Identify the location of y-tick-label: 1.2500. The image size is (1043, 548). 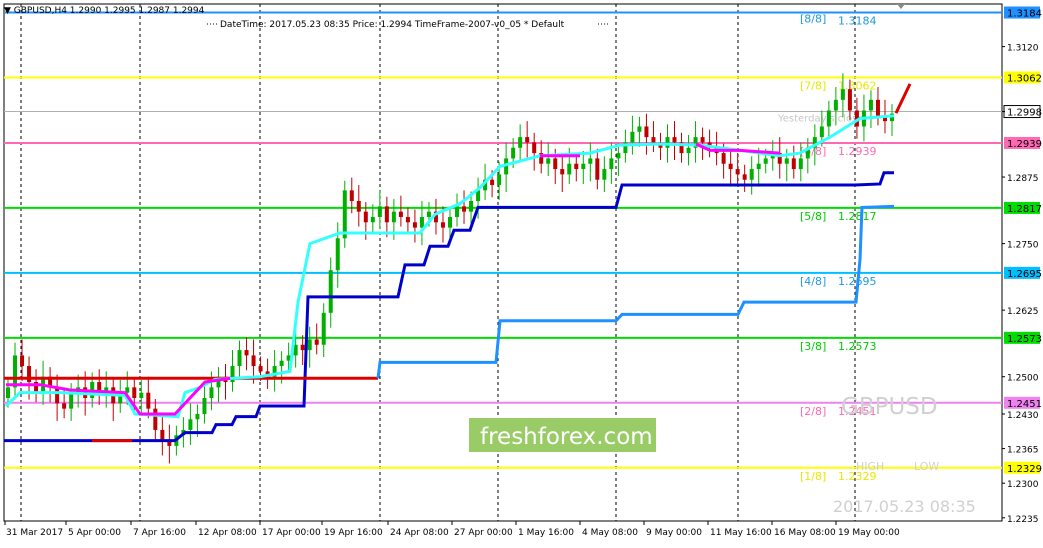
(1023, 379).